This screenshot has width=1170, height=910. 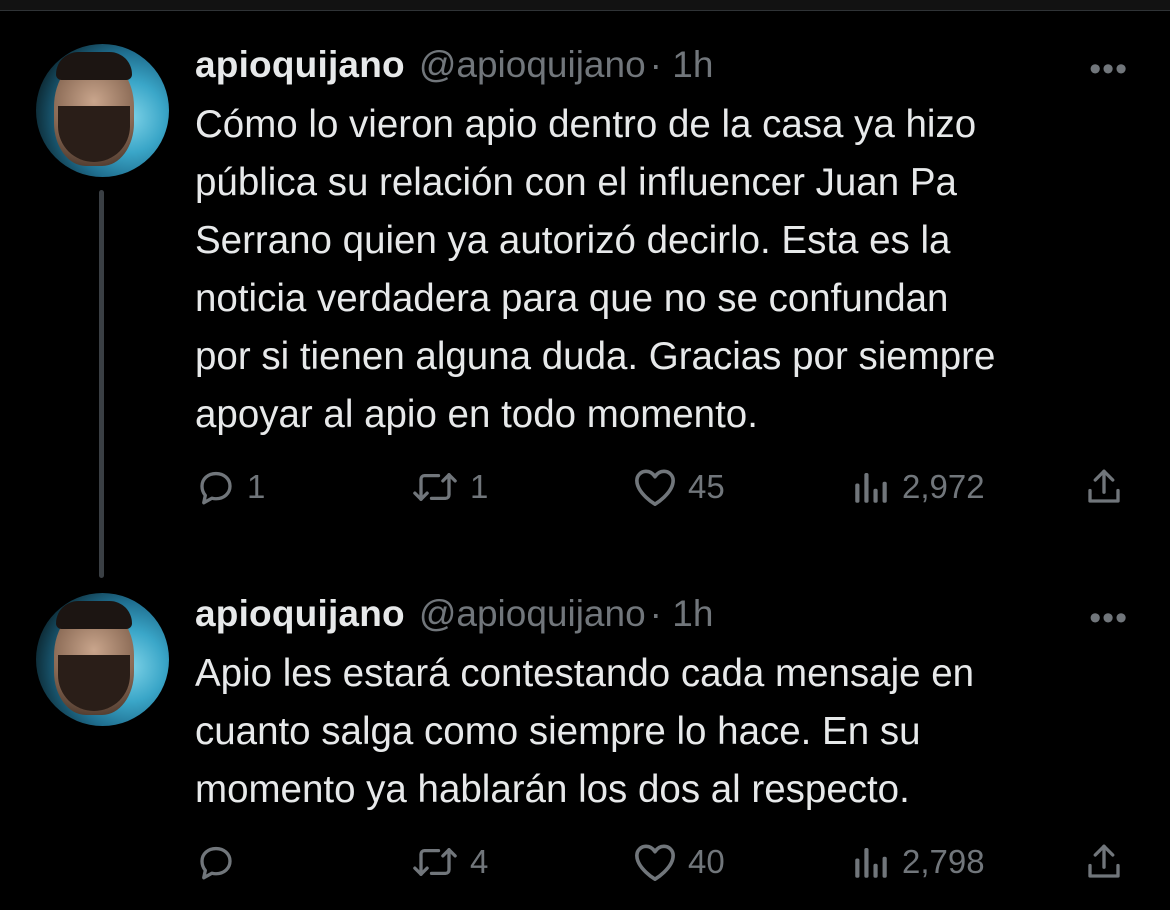 What do you see at coordinates (706, 486) in the screenshot?
I see `like-count: 45` at bounding box center [706, 486].